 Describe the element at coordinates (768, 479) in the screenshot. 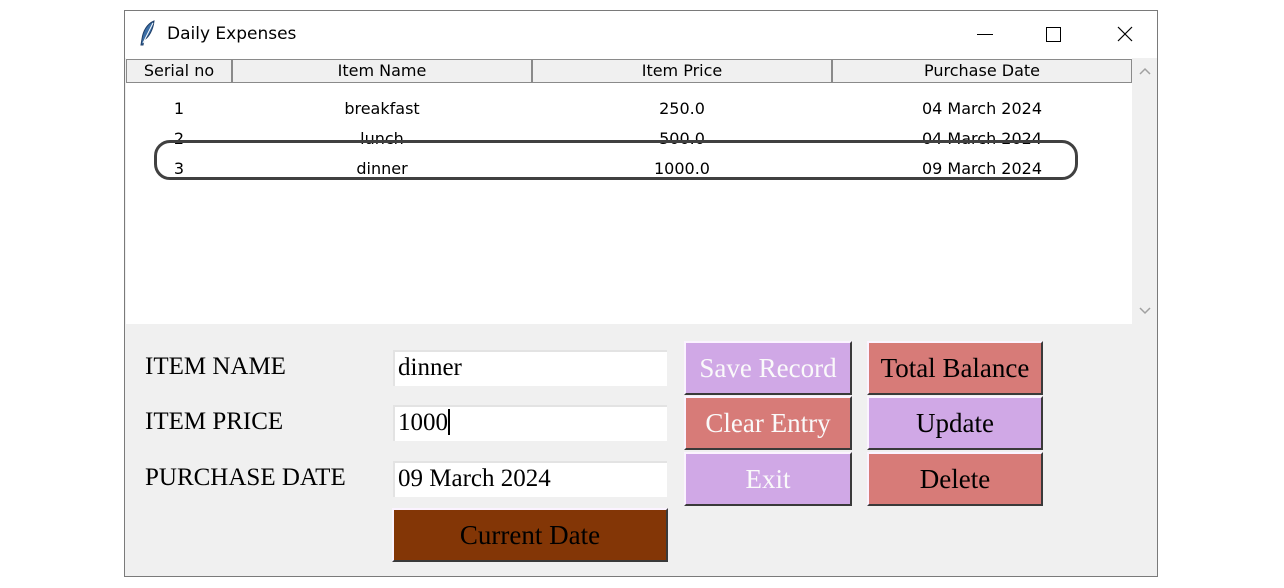

I see `exit-button: Exit` at that location.